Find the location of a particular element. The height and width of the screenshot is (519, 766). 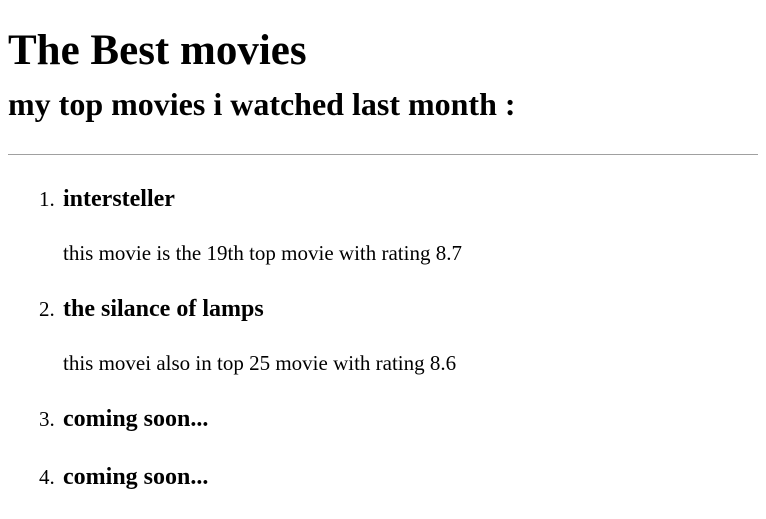

divider is located at coordinates (383, 154).